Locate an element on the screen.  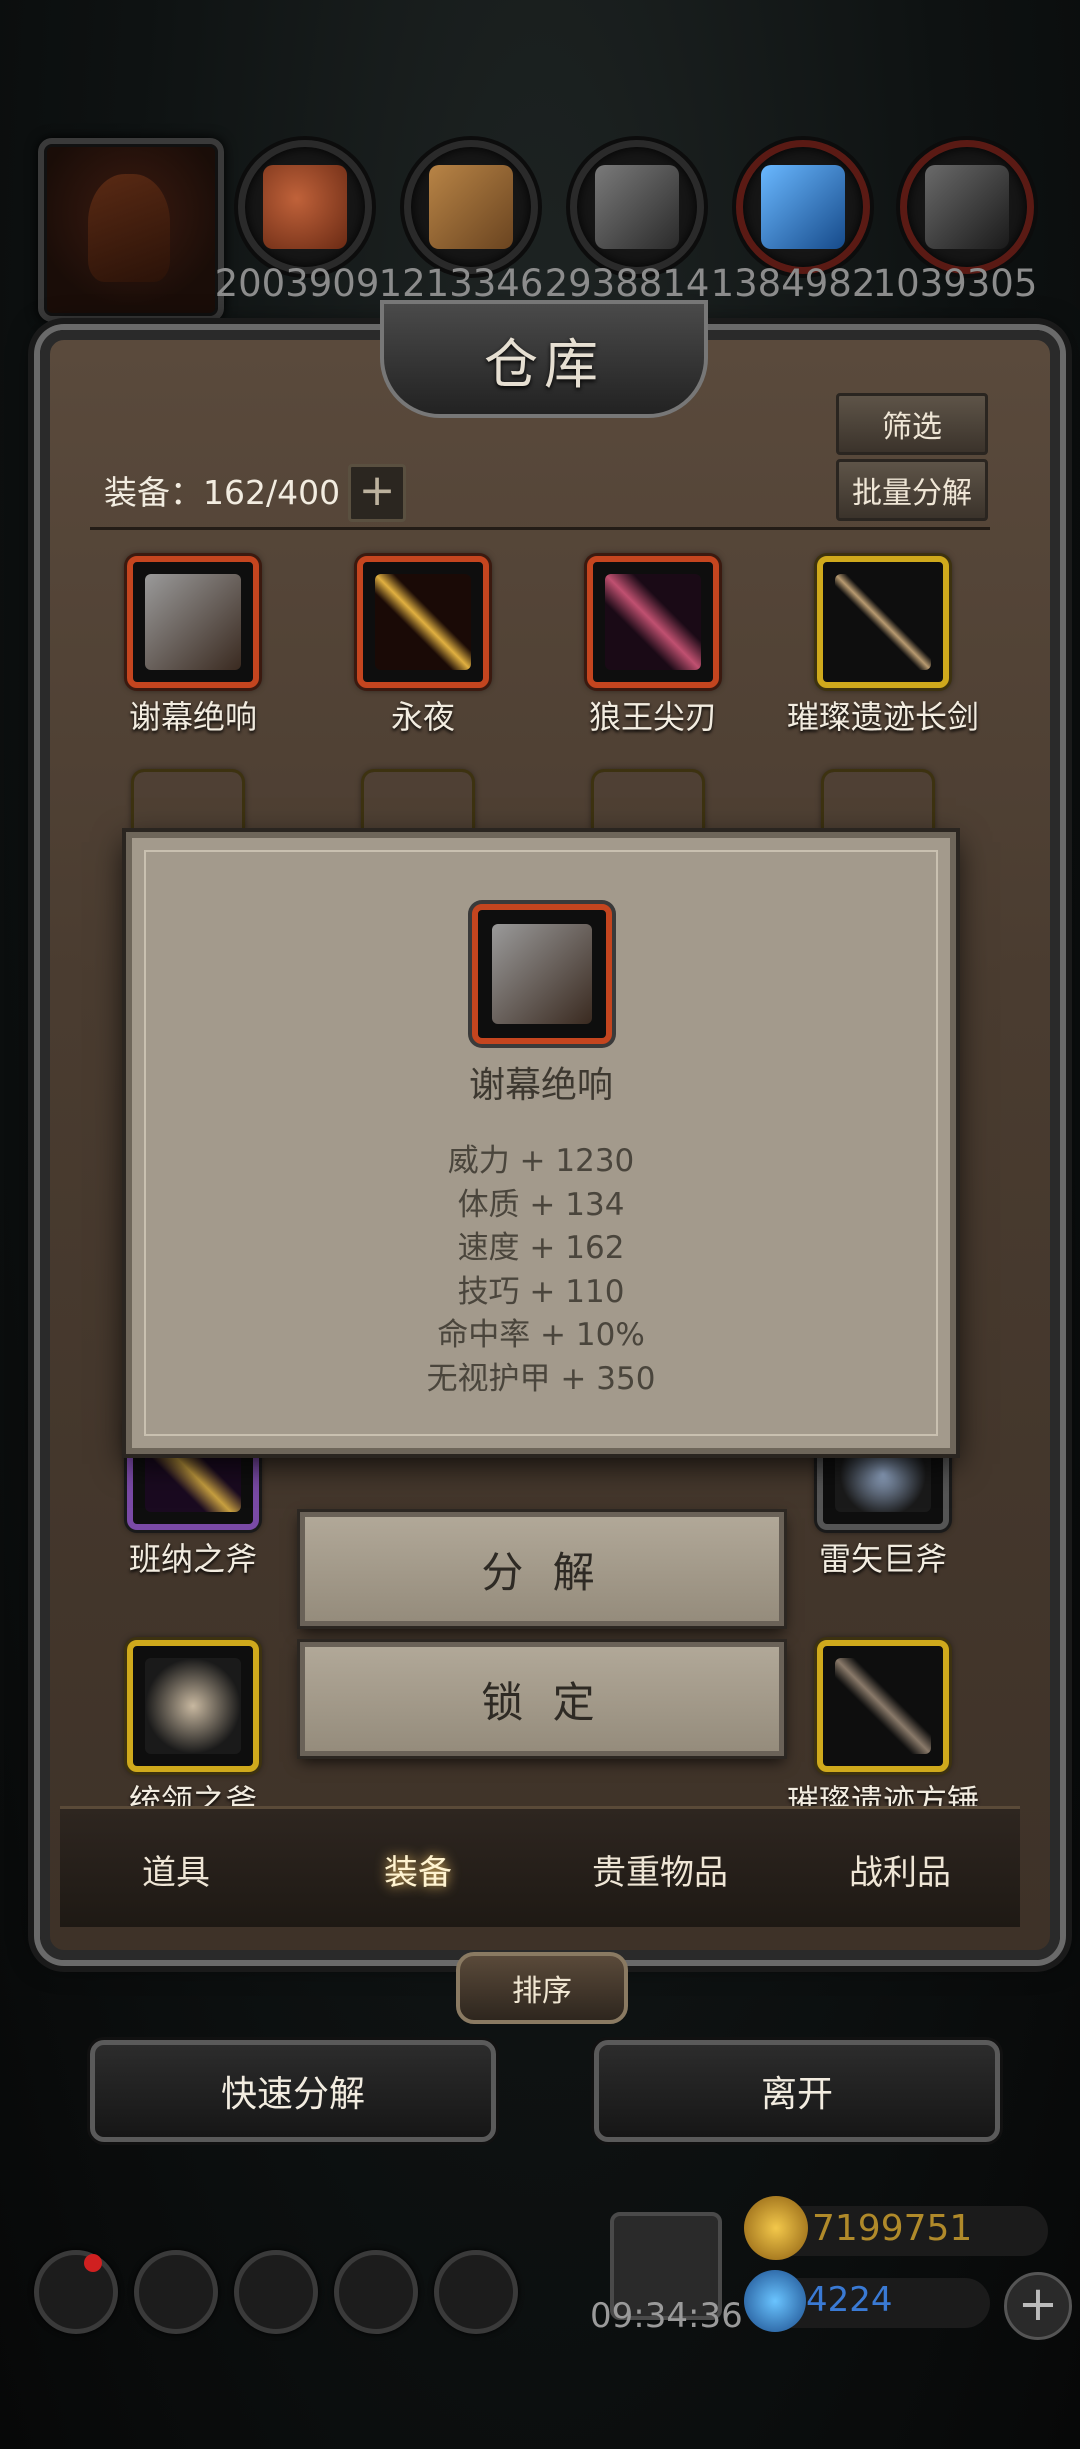
wood-resource is located at coordinates (471, 207).